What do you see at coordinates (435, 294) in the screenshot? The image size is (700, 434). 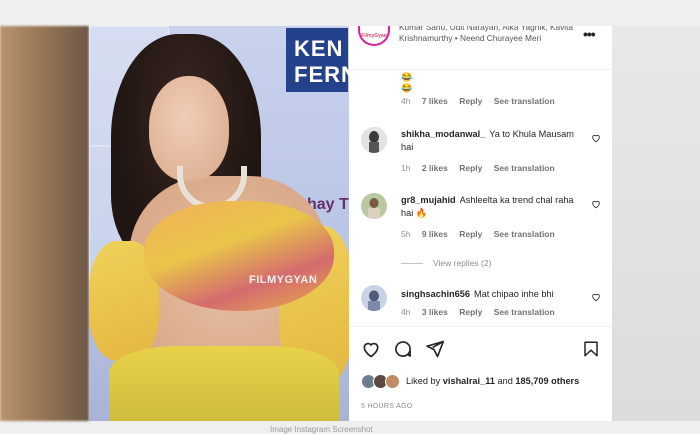 I see `comment-username: singhsachin656` at bounding box center [435, 294].